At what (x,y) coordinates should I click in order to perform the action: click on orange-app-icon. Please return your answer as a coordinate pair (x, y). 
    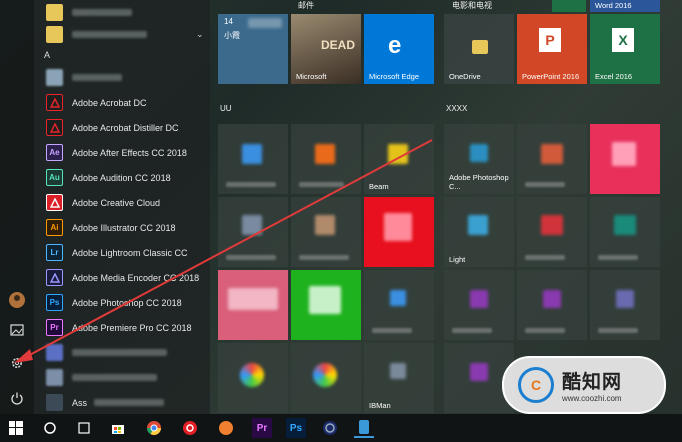
    Looking at the image, I should click on (226, 428).